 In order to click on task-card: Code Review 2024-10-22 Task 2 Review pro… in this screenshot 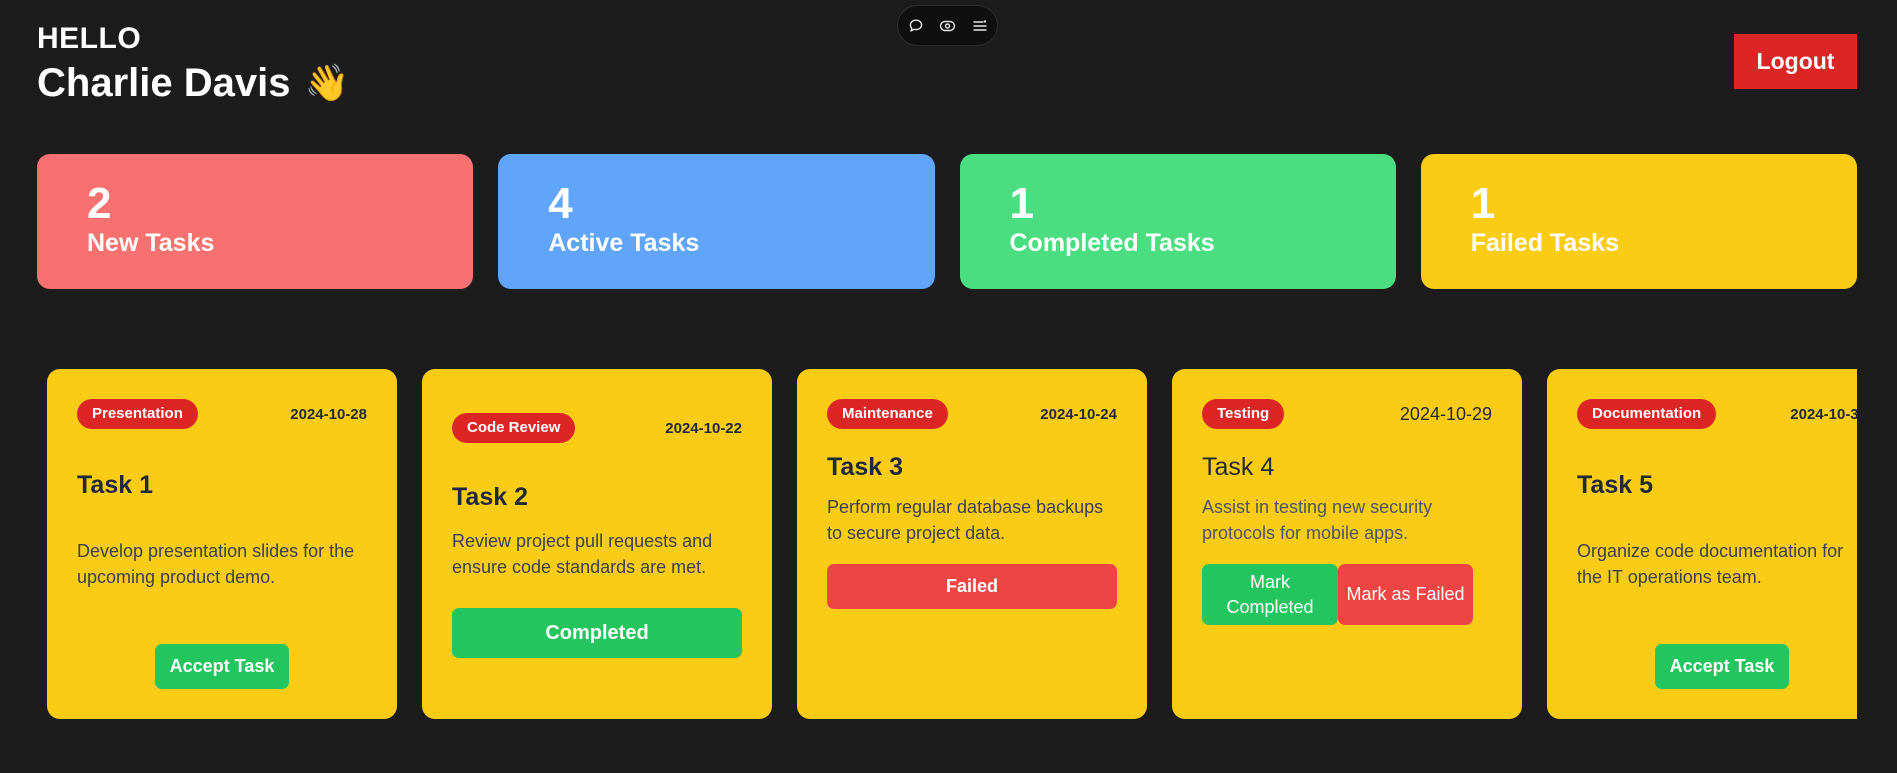, I will do `click(597, 544)`.